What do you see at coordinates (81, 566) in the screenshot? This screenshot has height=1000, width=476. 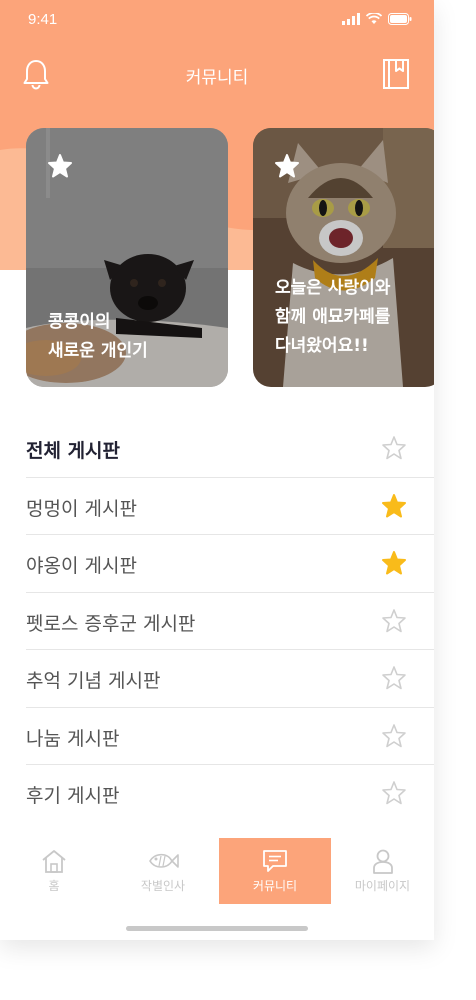 I see `board-label: 야옹이 게시판` at bounding box center [81, 566].